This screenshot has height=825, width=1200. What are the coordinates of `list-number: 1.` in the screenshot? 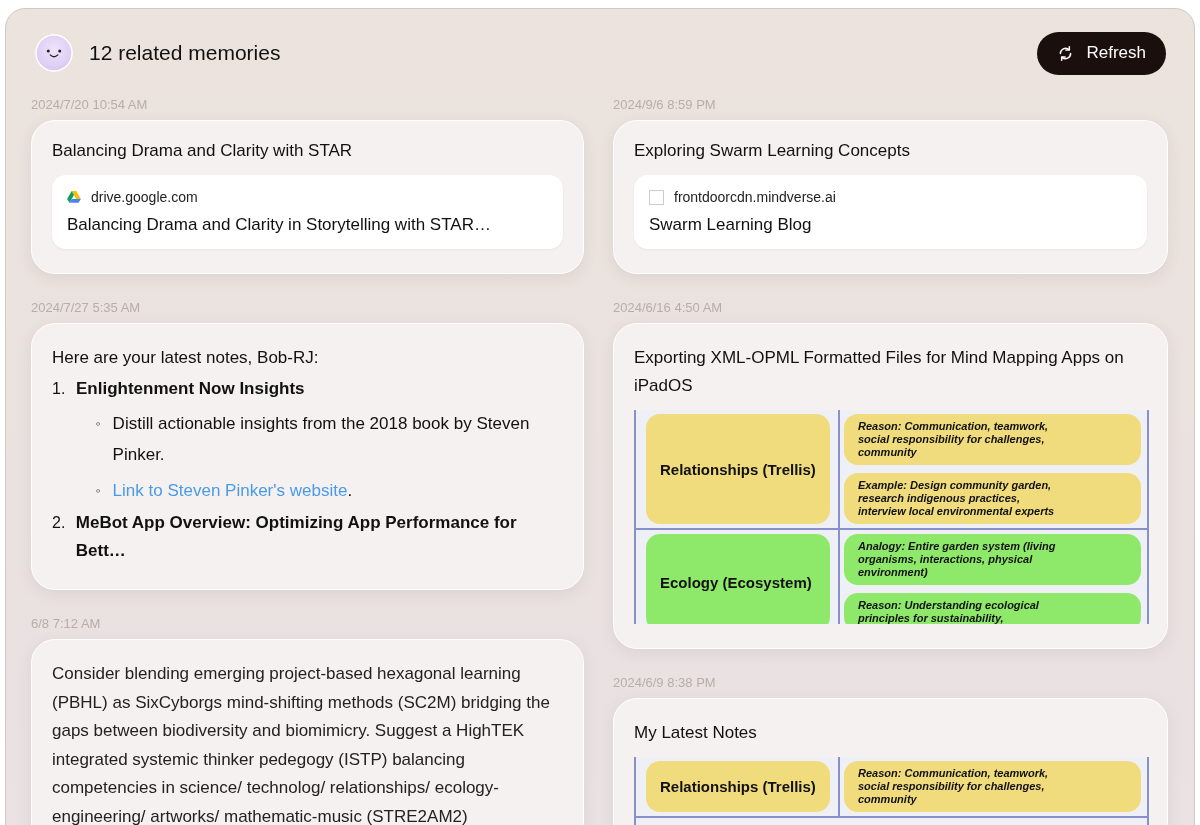 It's located at (59, 389).